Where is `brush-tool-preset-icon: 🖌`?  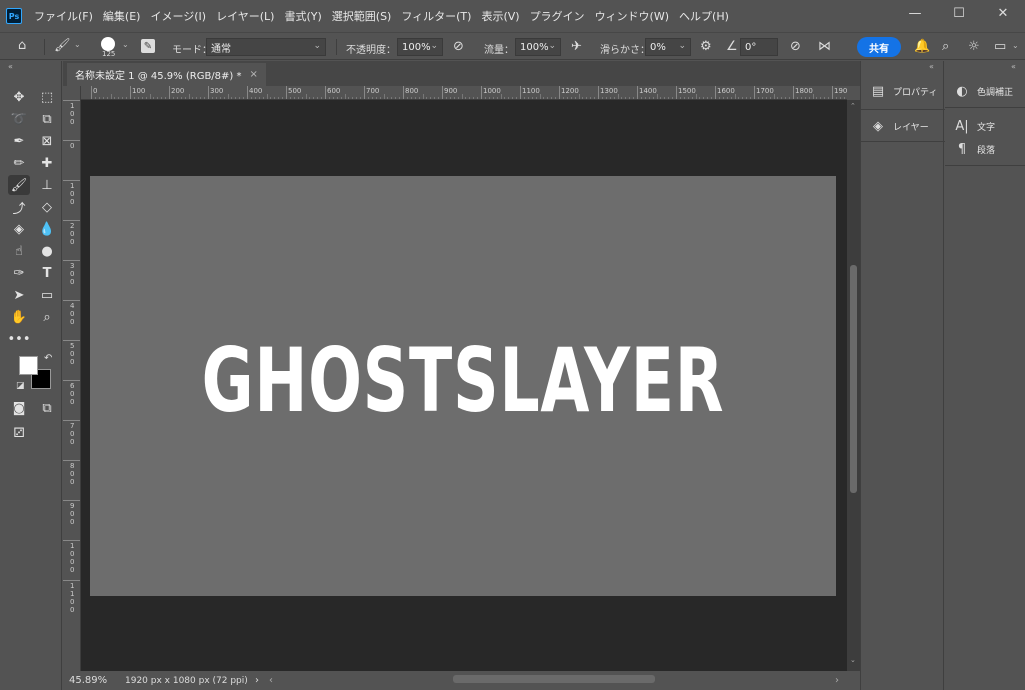 brush-tool-preset-icon: 🖌 is located at coordinates (62, 45).